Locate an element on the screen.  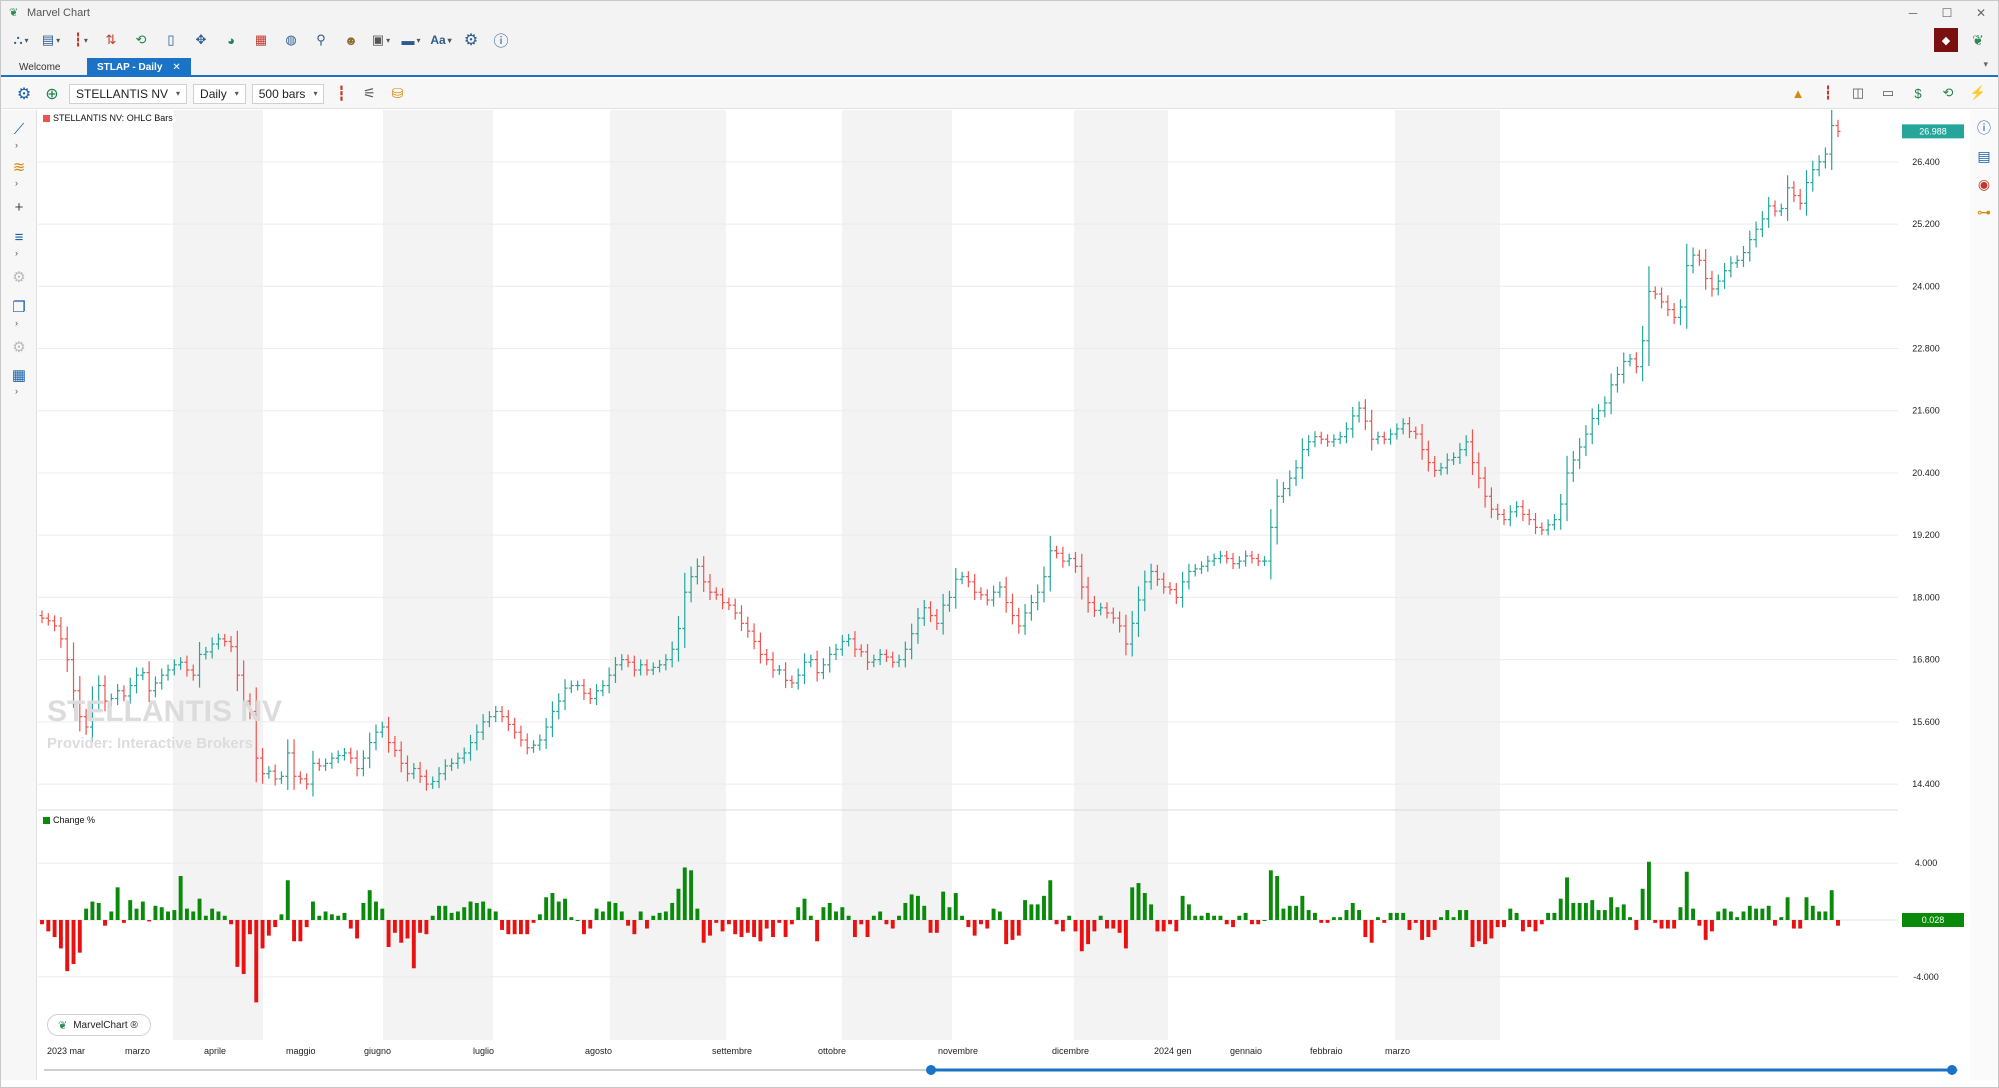
notes-icon: ▤ is located at coordinates (1984, 156).